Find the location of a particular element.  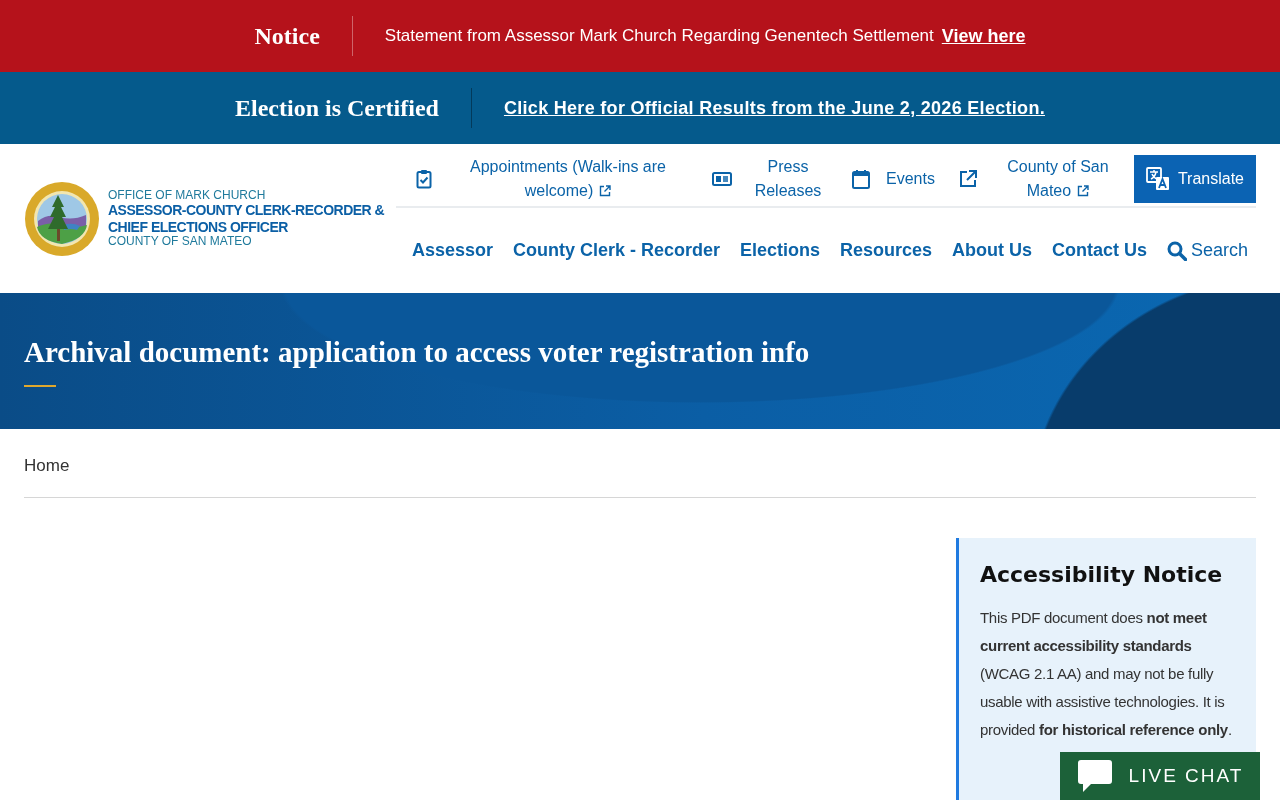

notice-heading: Accessibility Notice is located at coordinates (1102, 575).